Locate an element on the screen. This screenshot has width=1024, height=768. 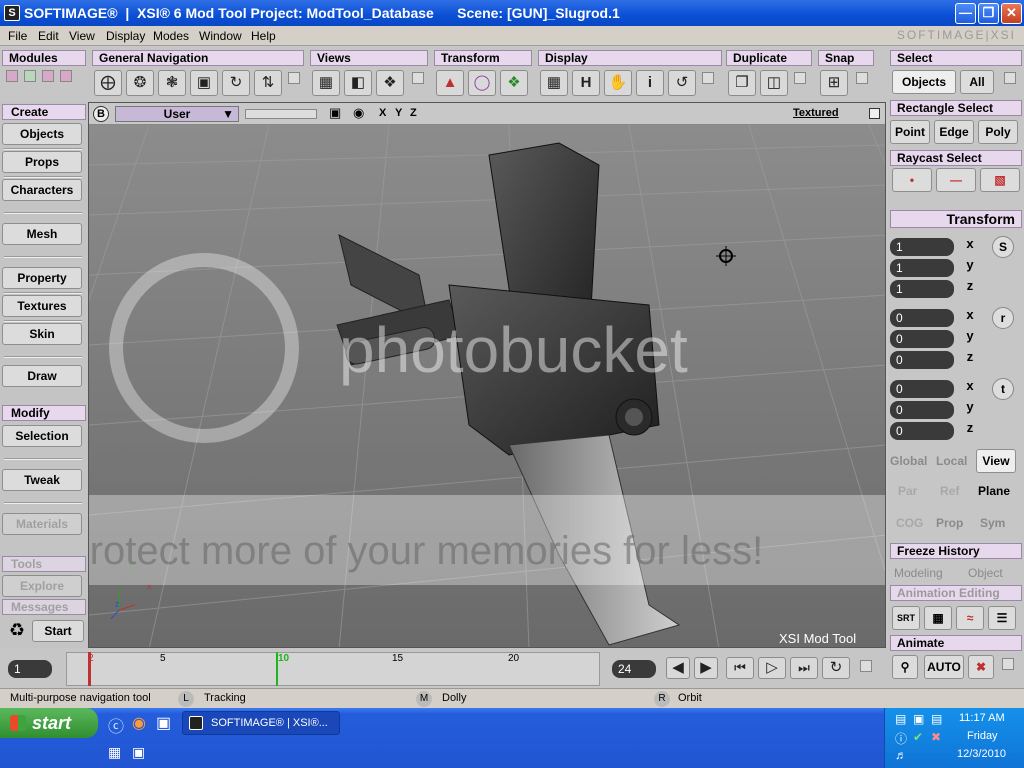
srt-button: SRT is located at coordinates (906, 618).